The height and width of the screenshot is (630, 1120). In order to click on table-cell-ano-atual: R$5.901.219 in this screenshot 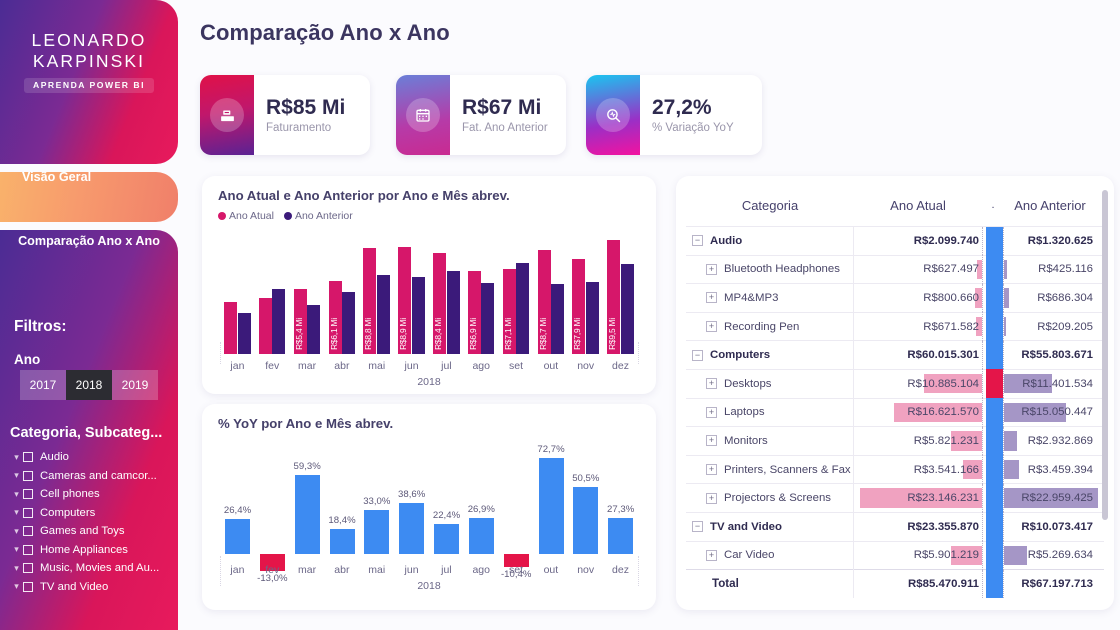, I will do `click(918, 555)`.